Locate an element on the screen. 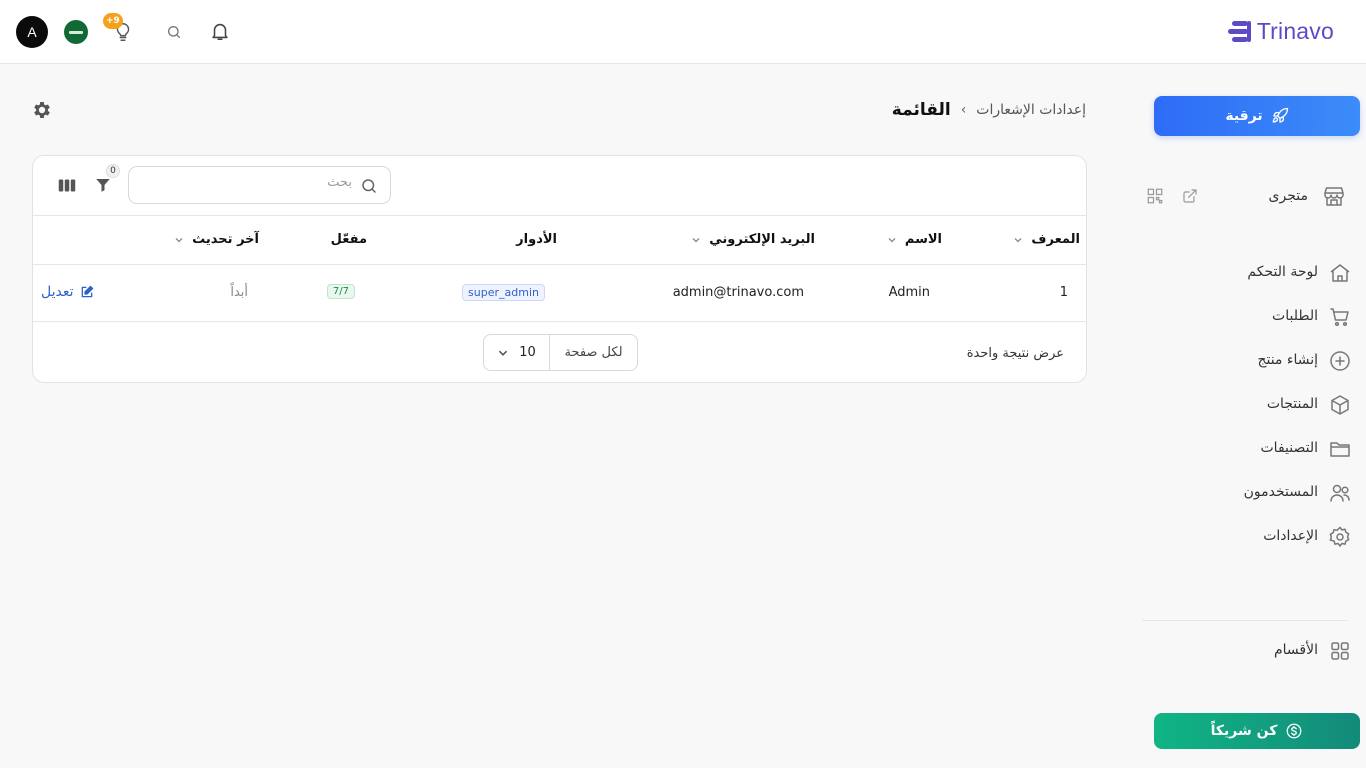  sidebar-item-products: المنتجات is located at coordinates (1252, 405).